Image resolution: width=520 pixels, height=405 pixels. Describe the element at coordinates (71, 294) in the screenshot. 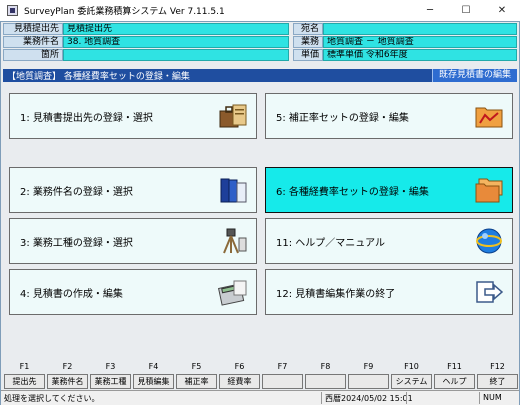

I see `menu-item-label: 4: 見積書の作成・編集` at that location.